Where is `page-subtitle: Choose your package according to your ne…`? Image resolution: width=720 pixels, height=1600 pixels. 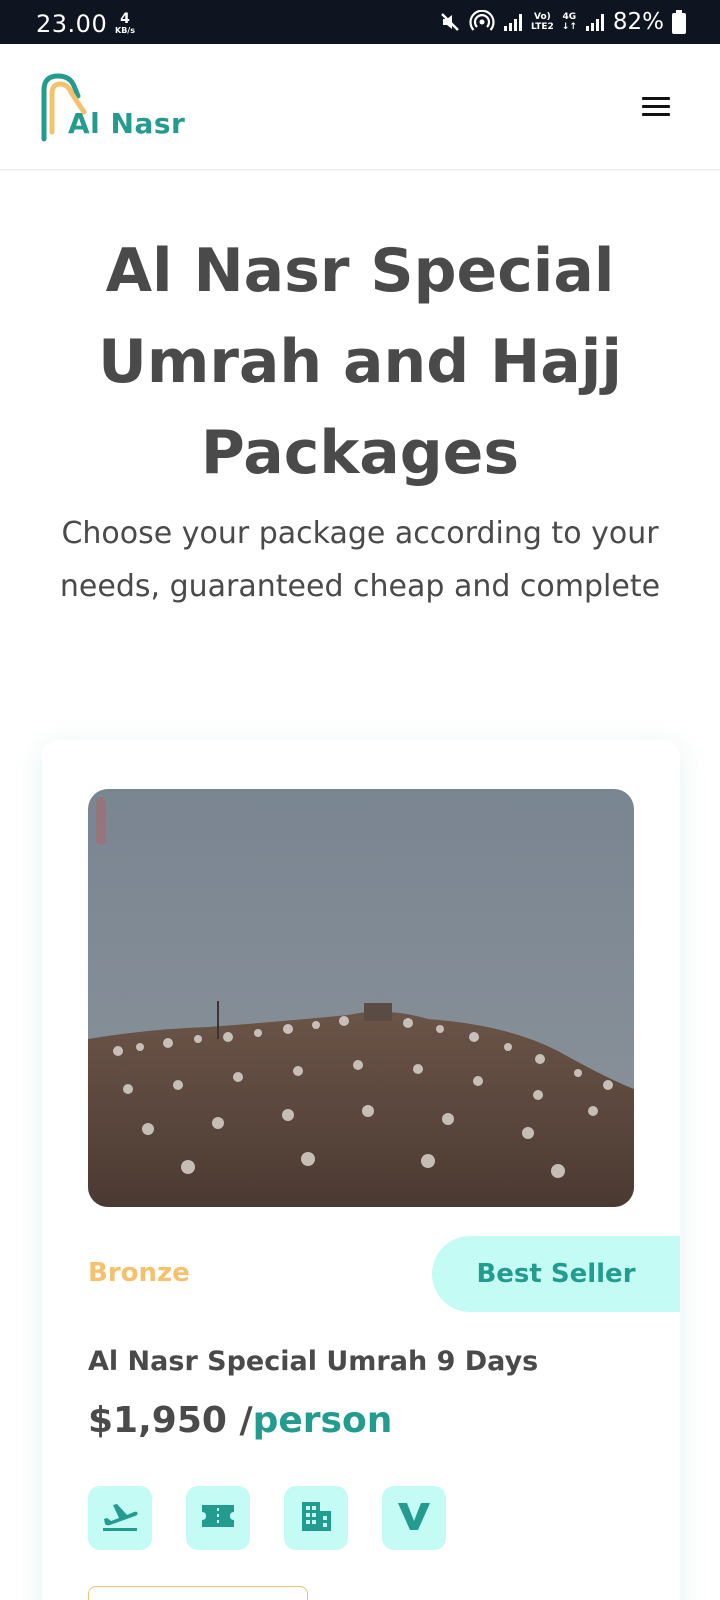 page-subtitle: Choose your package according to your ne… is located at coordinates (360, 560).